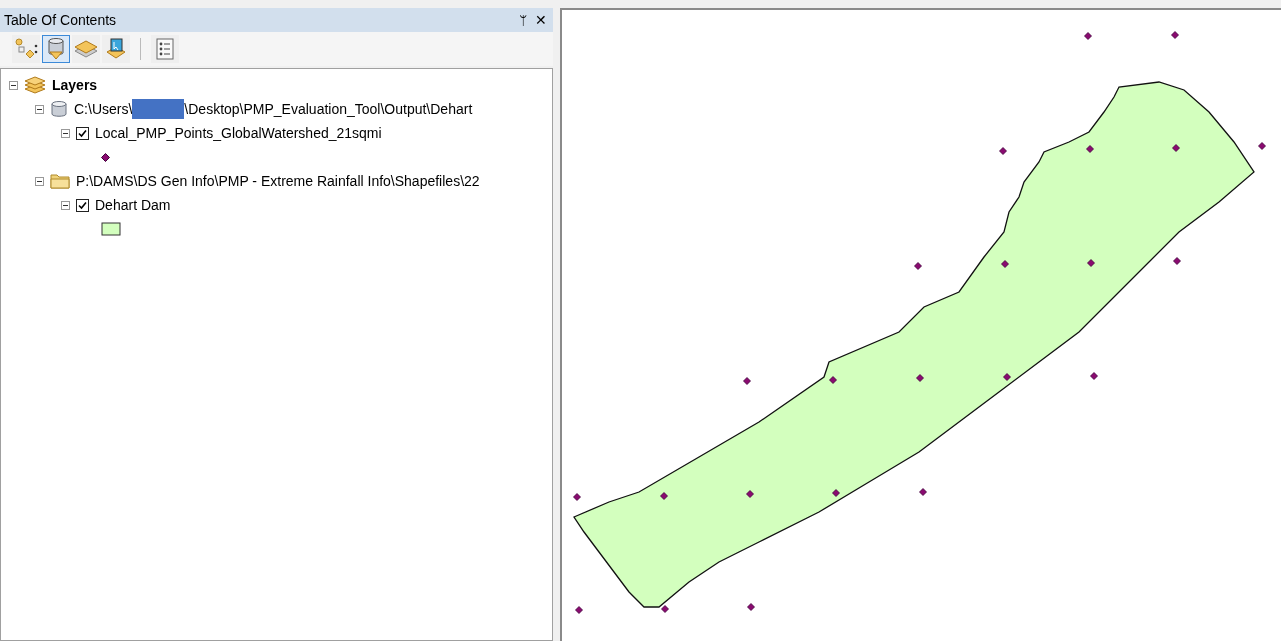  I want to click on polygon-symbol-icon, so click(111, 229).